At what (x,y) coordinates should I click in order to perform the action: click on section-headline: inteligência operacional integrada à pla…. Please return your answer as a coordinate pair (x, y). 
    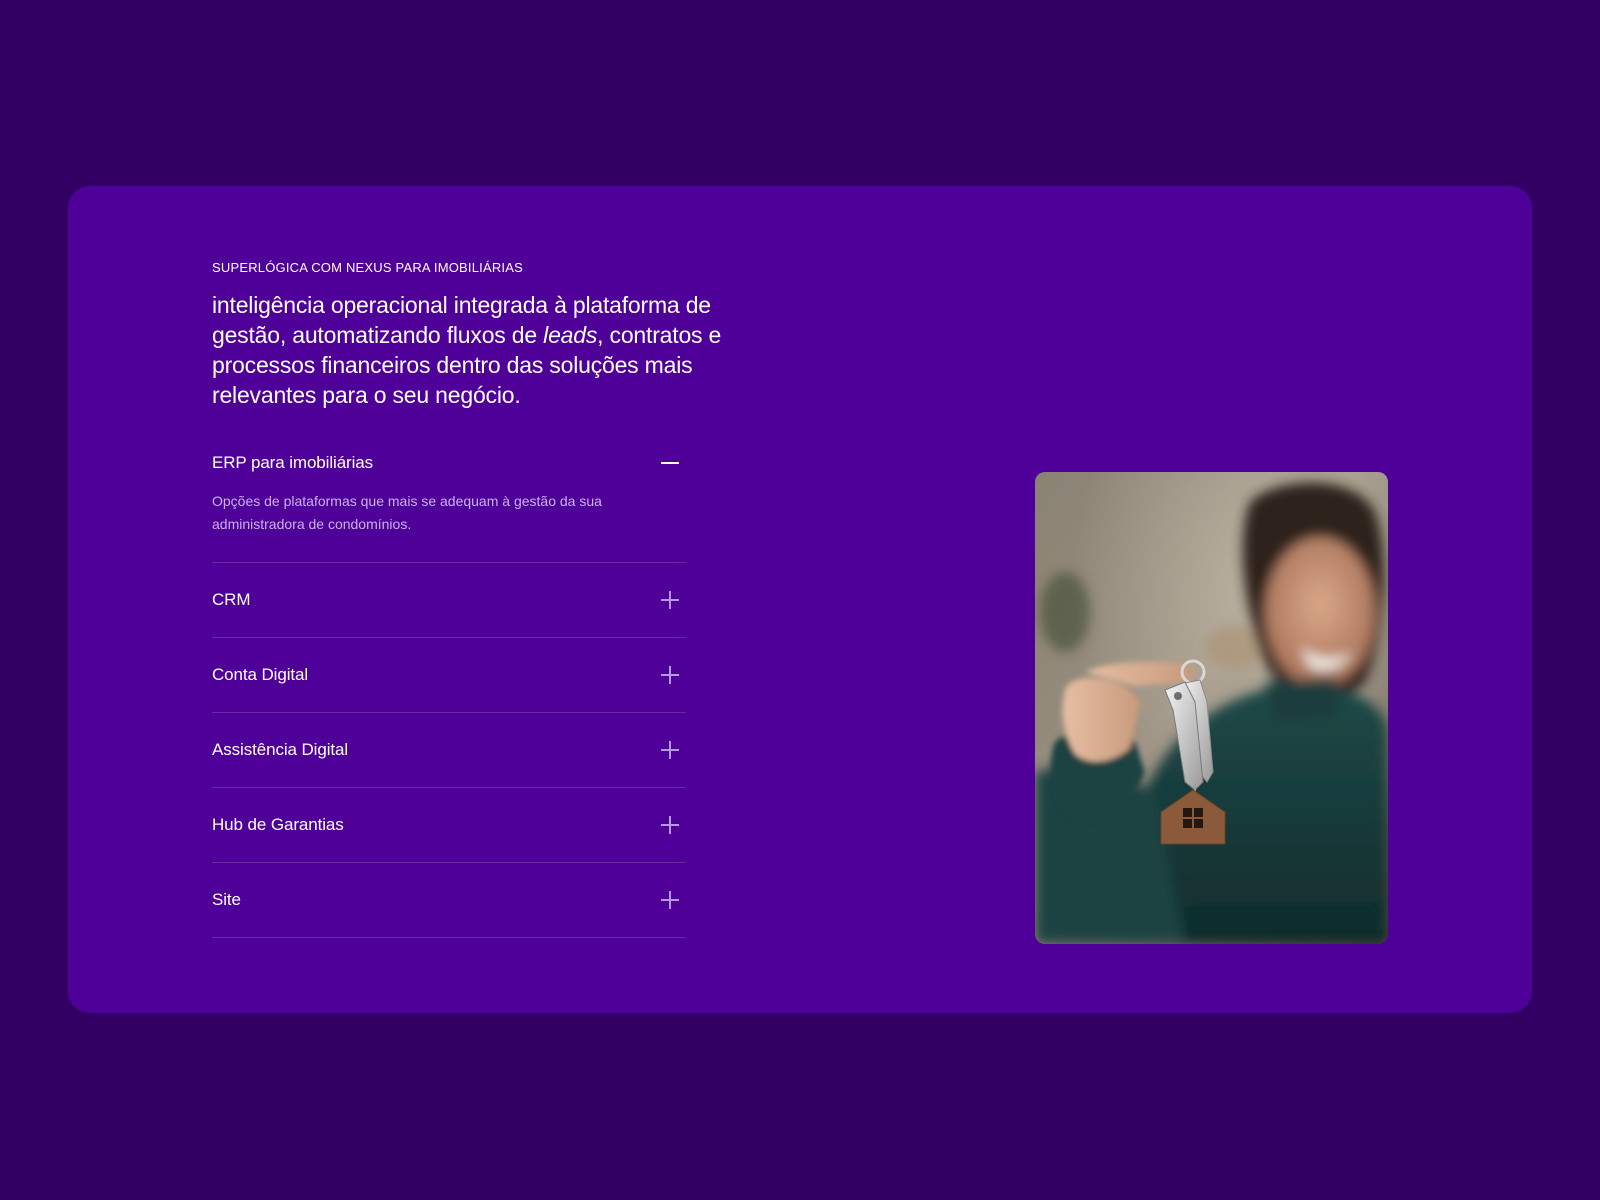
    Looking at the image, I should click on (472, 350).